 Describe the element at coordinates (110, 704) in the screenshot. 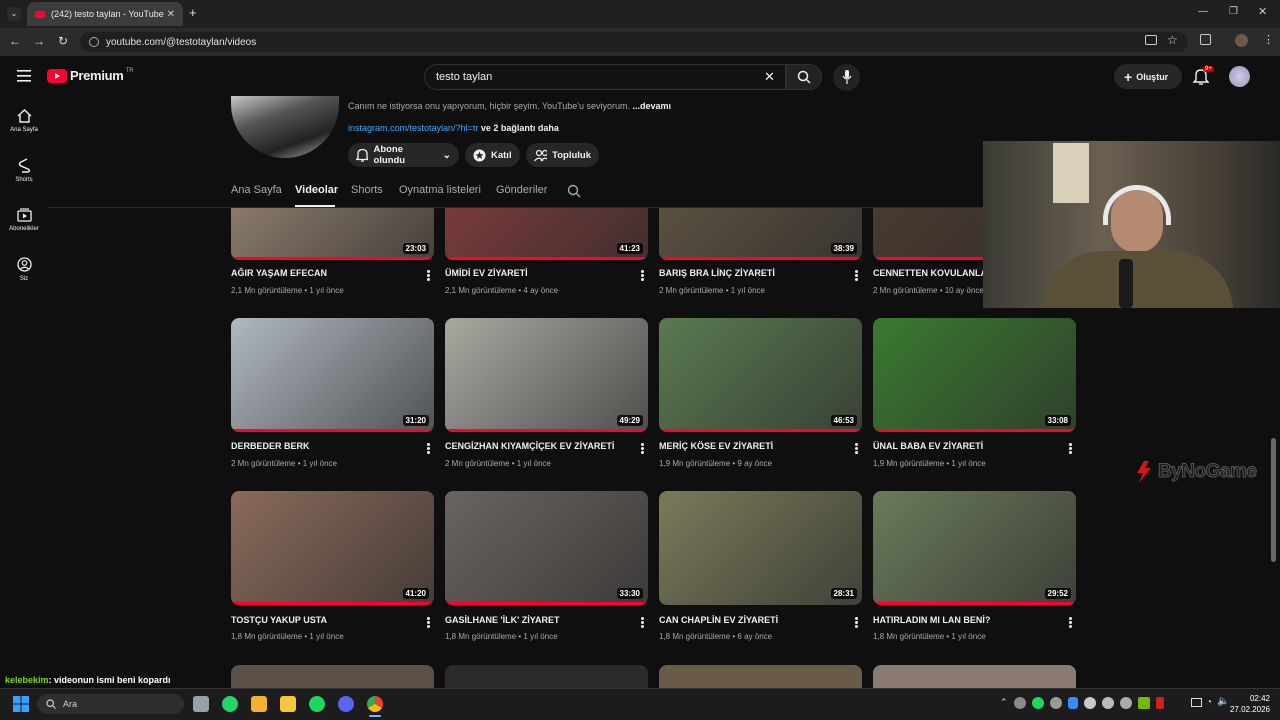

I see `taskbar-search-box: Ara` at that location.